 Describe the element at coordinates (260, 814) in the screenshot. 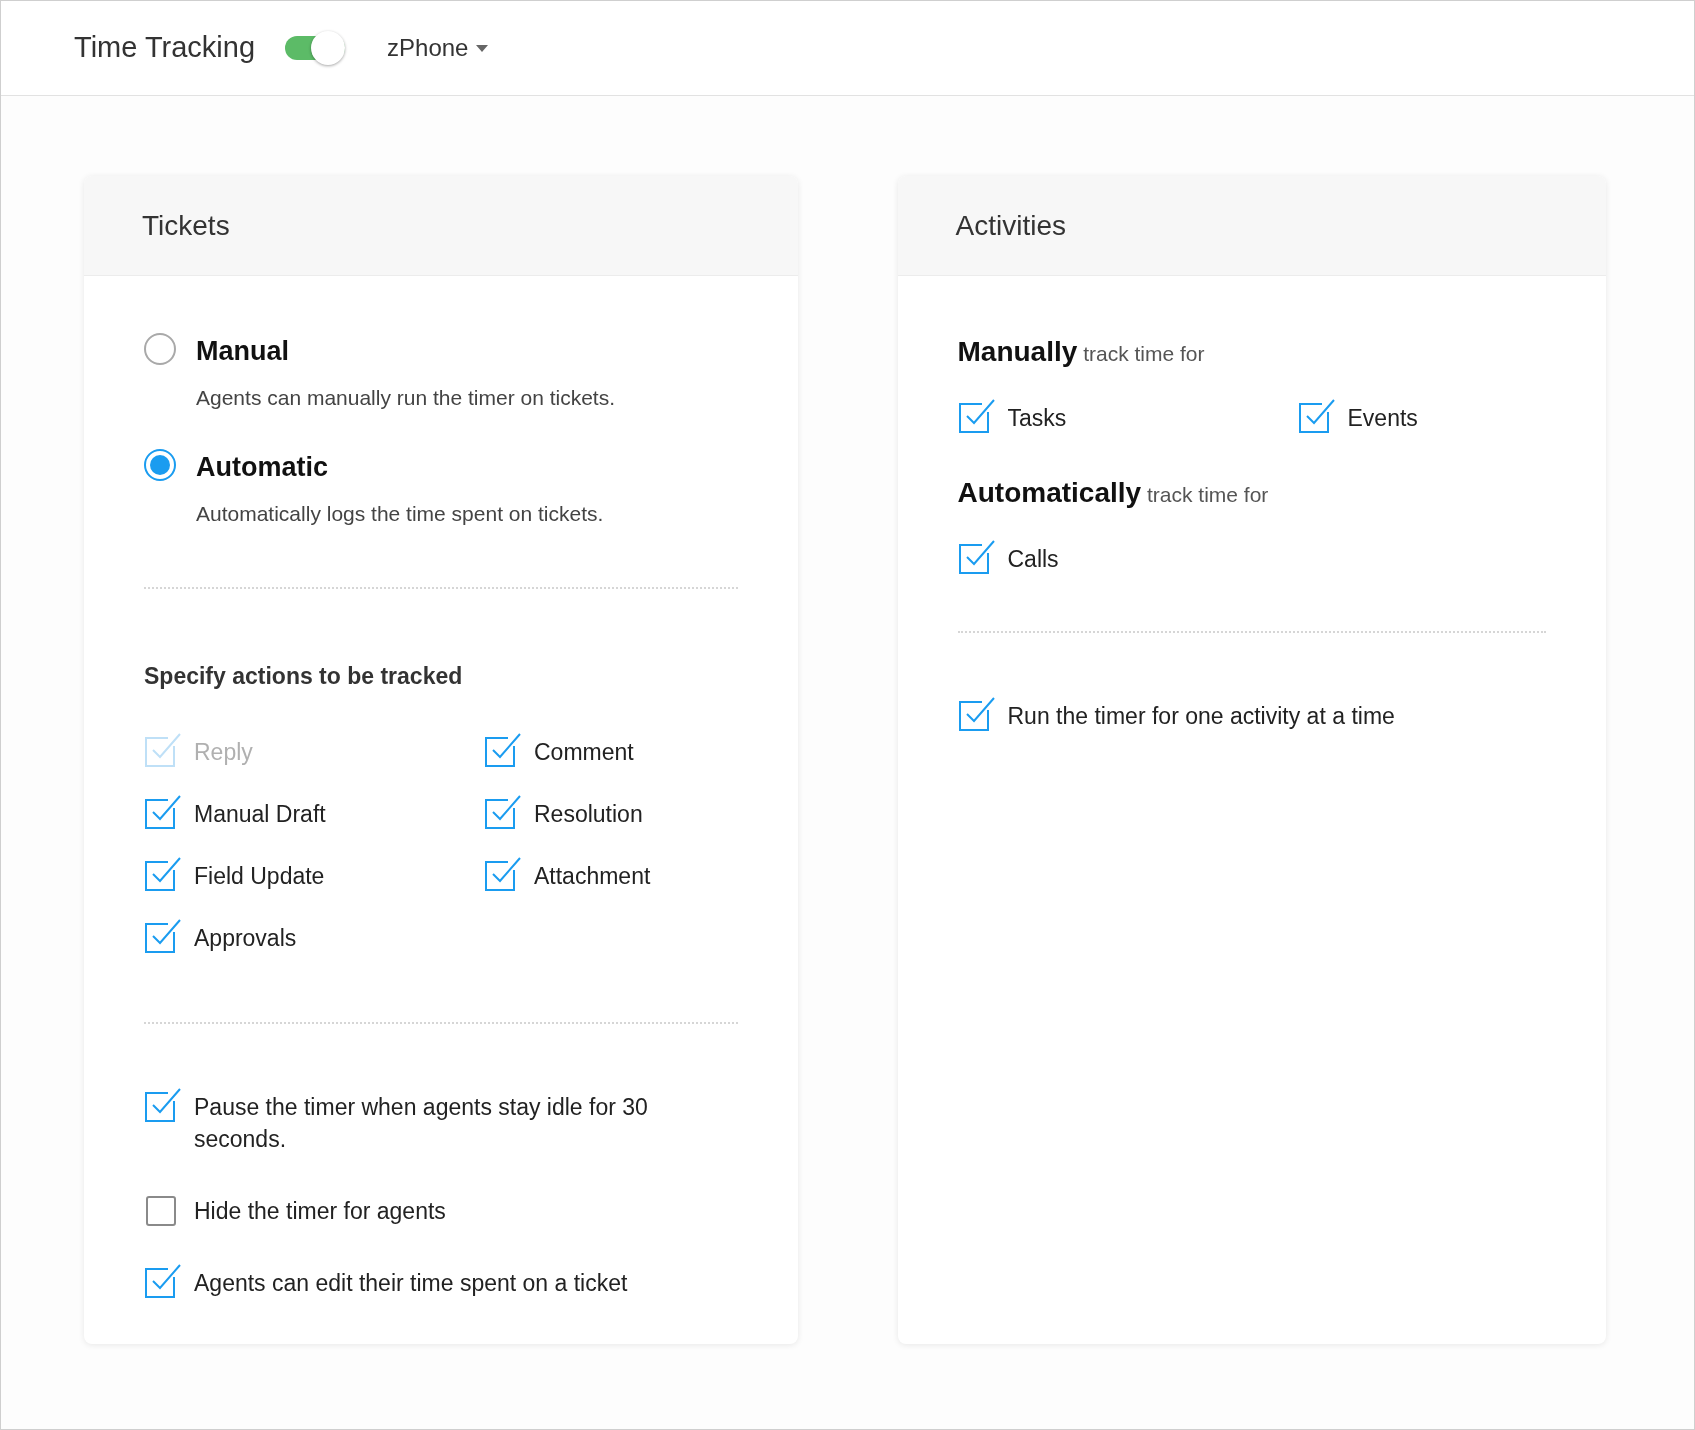

I see `checkbox-label: Manual Draft` at that location.